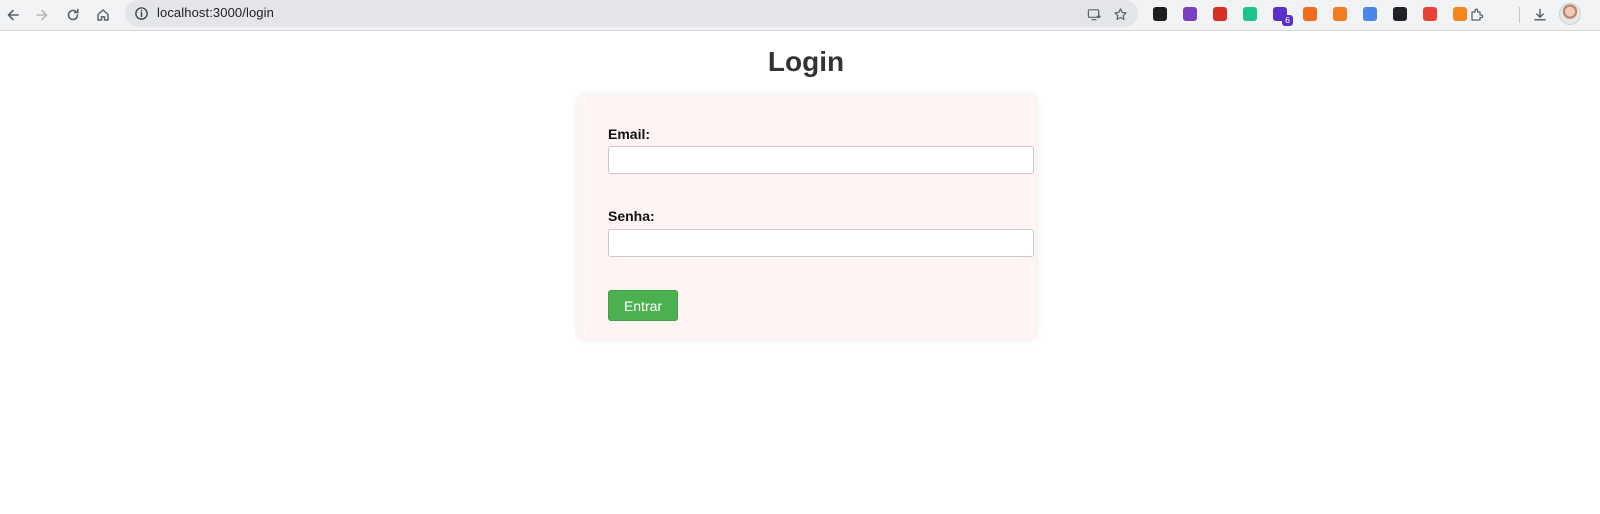  What do you see at coordinates (1120, 14) in the screenshot?
I see `bookmark-star-icon` at bounding box center [1120, 14].